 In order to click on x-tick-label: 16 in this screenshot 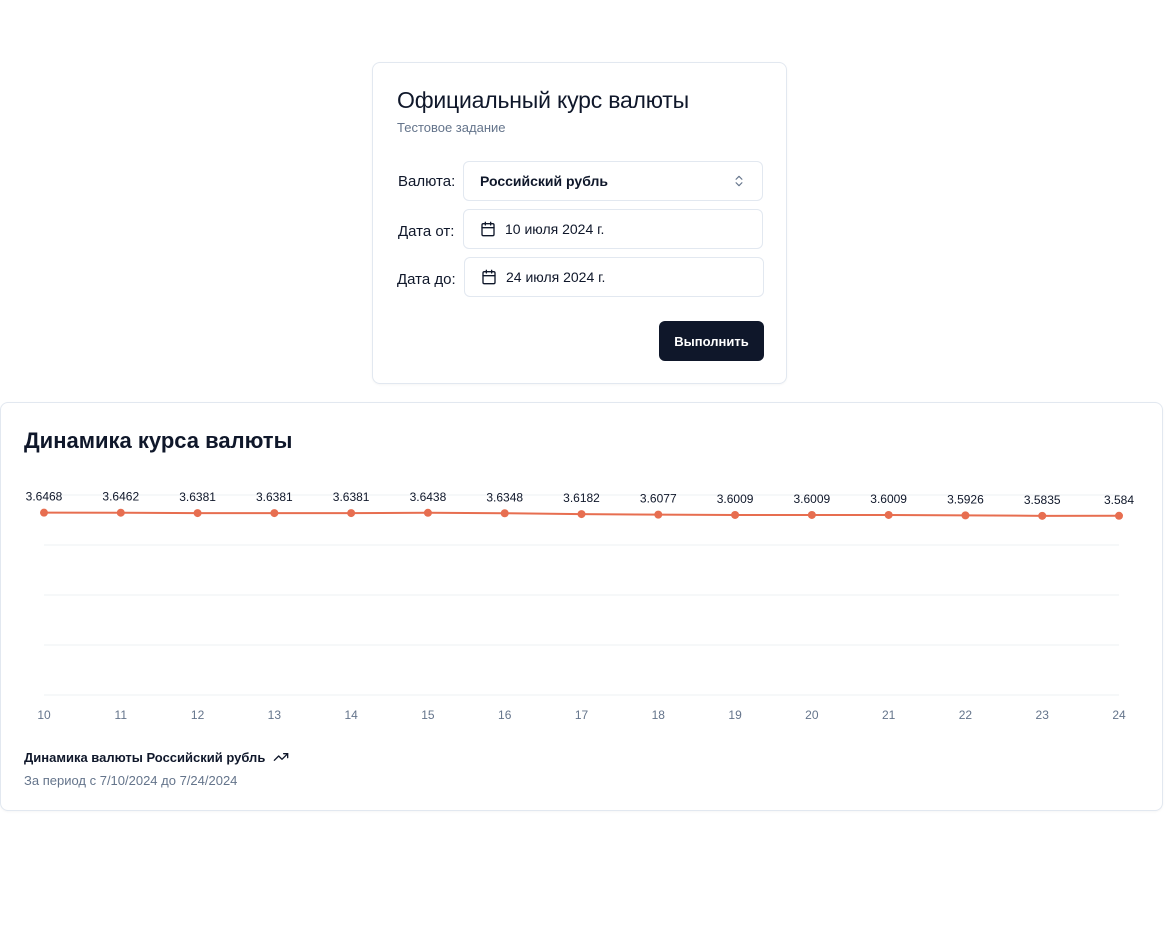, I will do `click(505, 715)`.